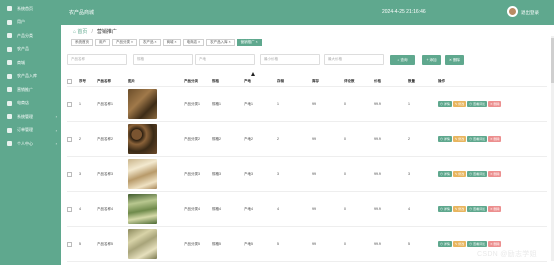 The height and width of the screenshot is (265, 554). Describe the element at coordinates (290, 59) in the screenshot. I see `min-price-input: 最小价格` at that location.